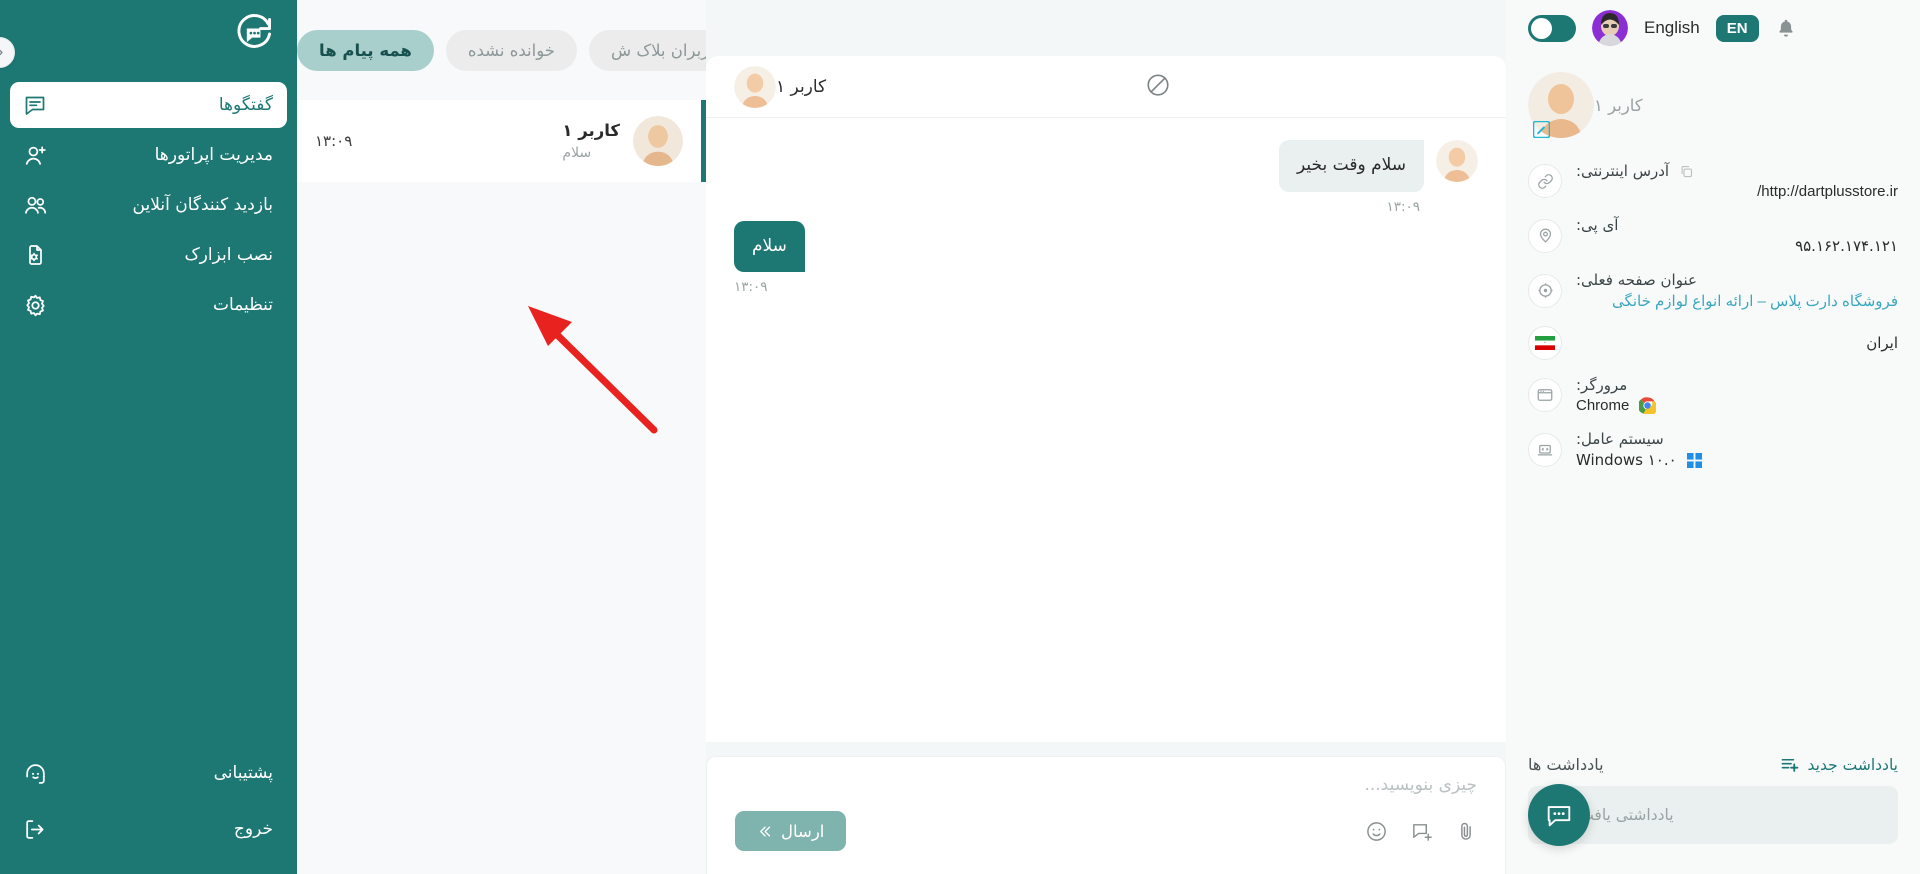  I want to click on message-row-incoming: سلام وقت بخیر ۱۳:۰۹, so click(1106, 177).